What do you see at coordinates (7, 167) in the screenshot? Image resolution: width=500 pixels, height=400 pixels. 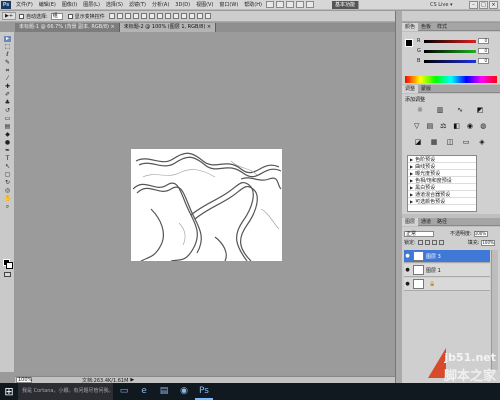 I see `path-select-tool-icon: ↖` at bounding box center [7, 167].